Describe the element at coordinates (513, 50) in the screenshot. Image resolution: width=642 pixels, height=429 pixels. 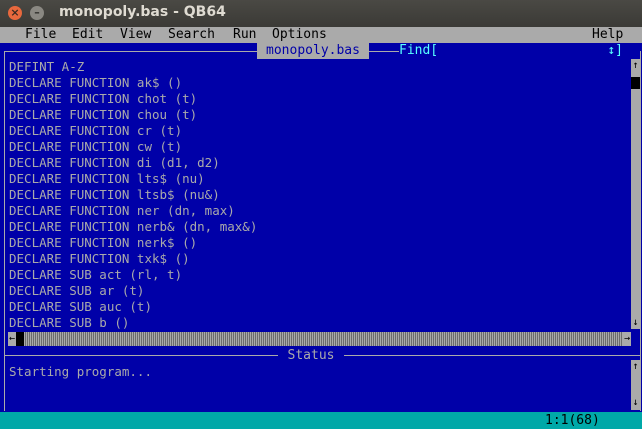
I see `find-field: Find[ ↕]` at that location.